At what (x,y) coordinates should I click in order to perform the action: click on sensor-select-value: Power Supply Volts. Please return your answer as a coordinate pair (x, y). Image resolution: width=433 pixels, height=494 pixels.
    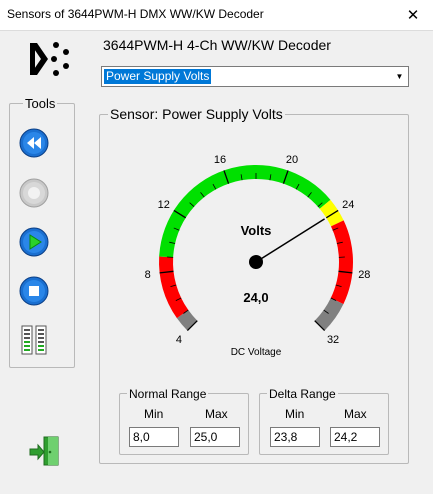
    Looking at the image, I should click on (158, 76).